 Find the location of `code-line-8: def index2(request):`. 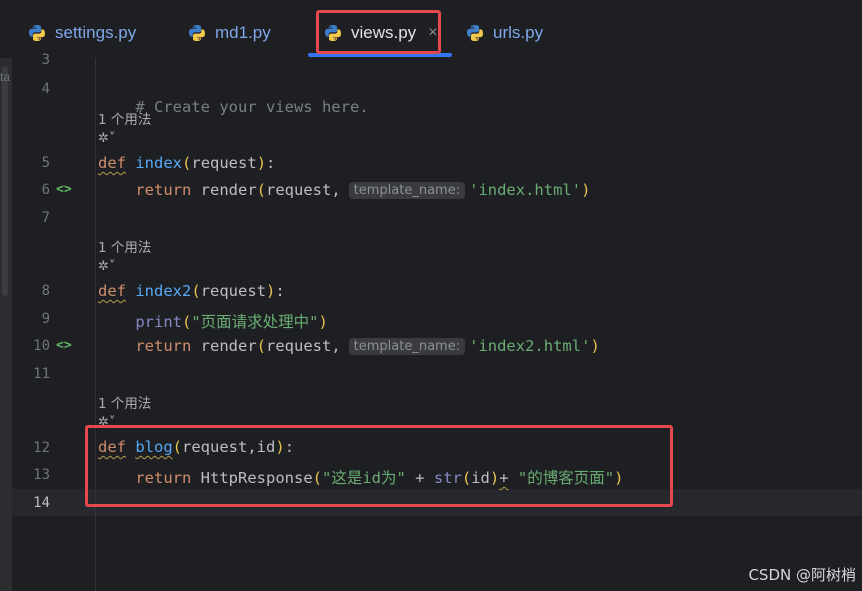

code-line-8: def index2(request): is located at coordinates (191, 291).